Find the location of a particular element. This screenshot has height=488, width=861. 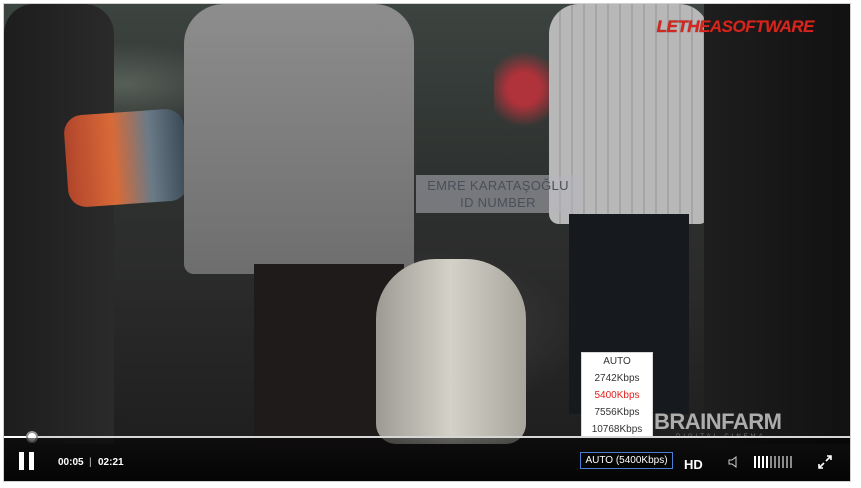

duration: 02:21 is located at coordinates (111, 462).